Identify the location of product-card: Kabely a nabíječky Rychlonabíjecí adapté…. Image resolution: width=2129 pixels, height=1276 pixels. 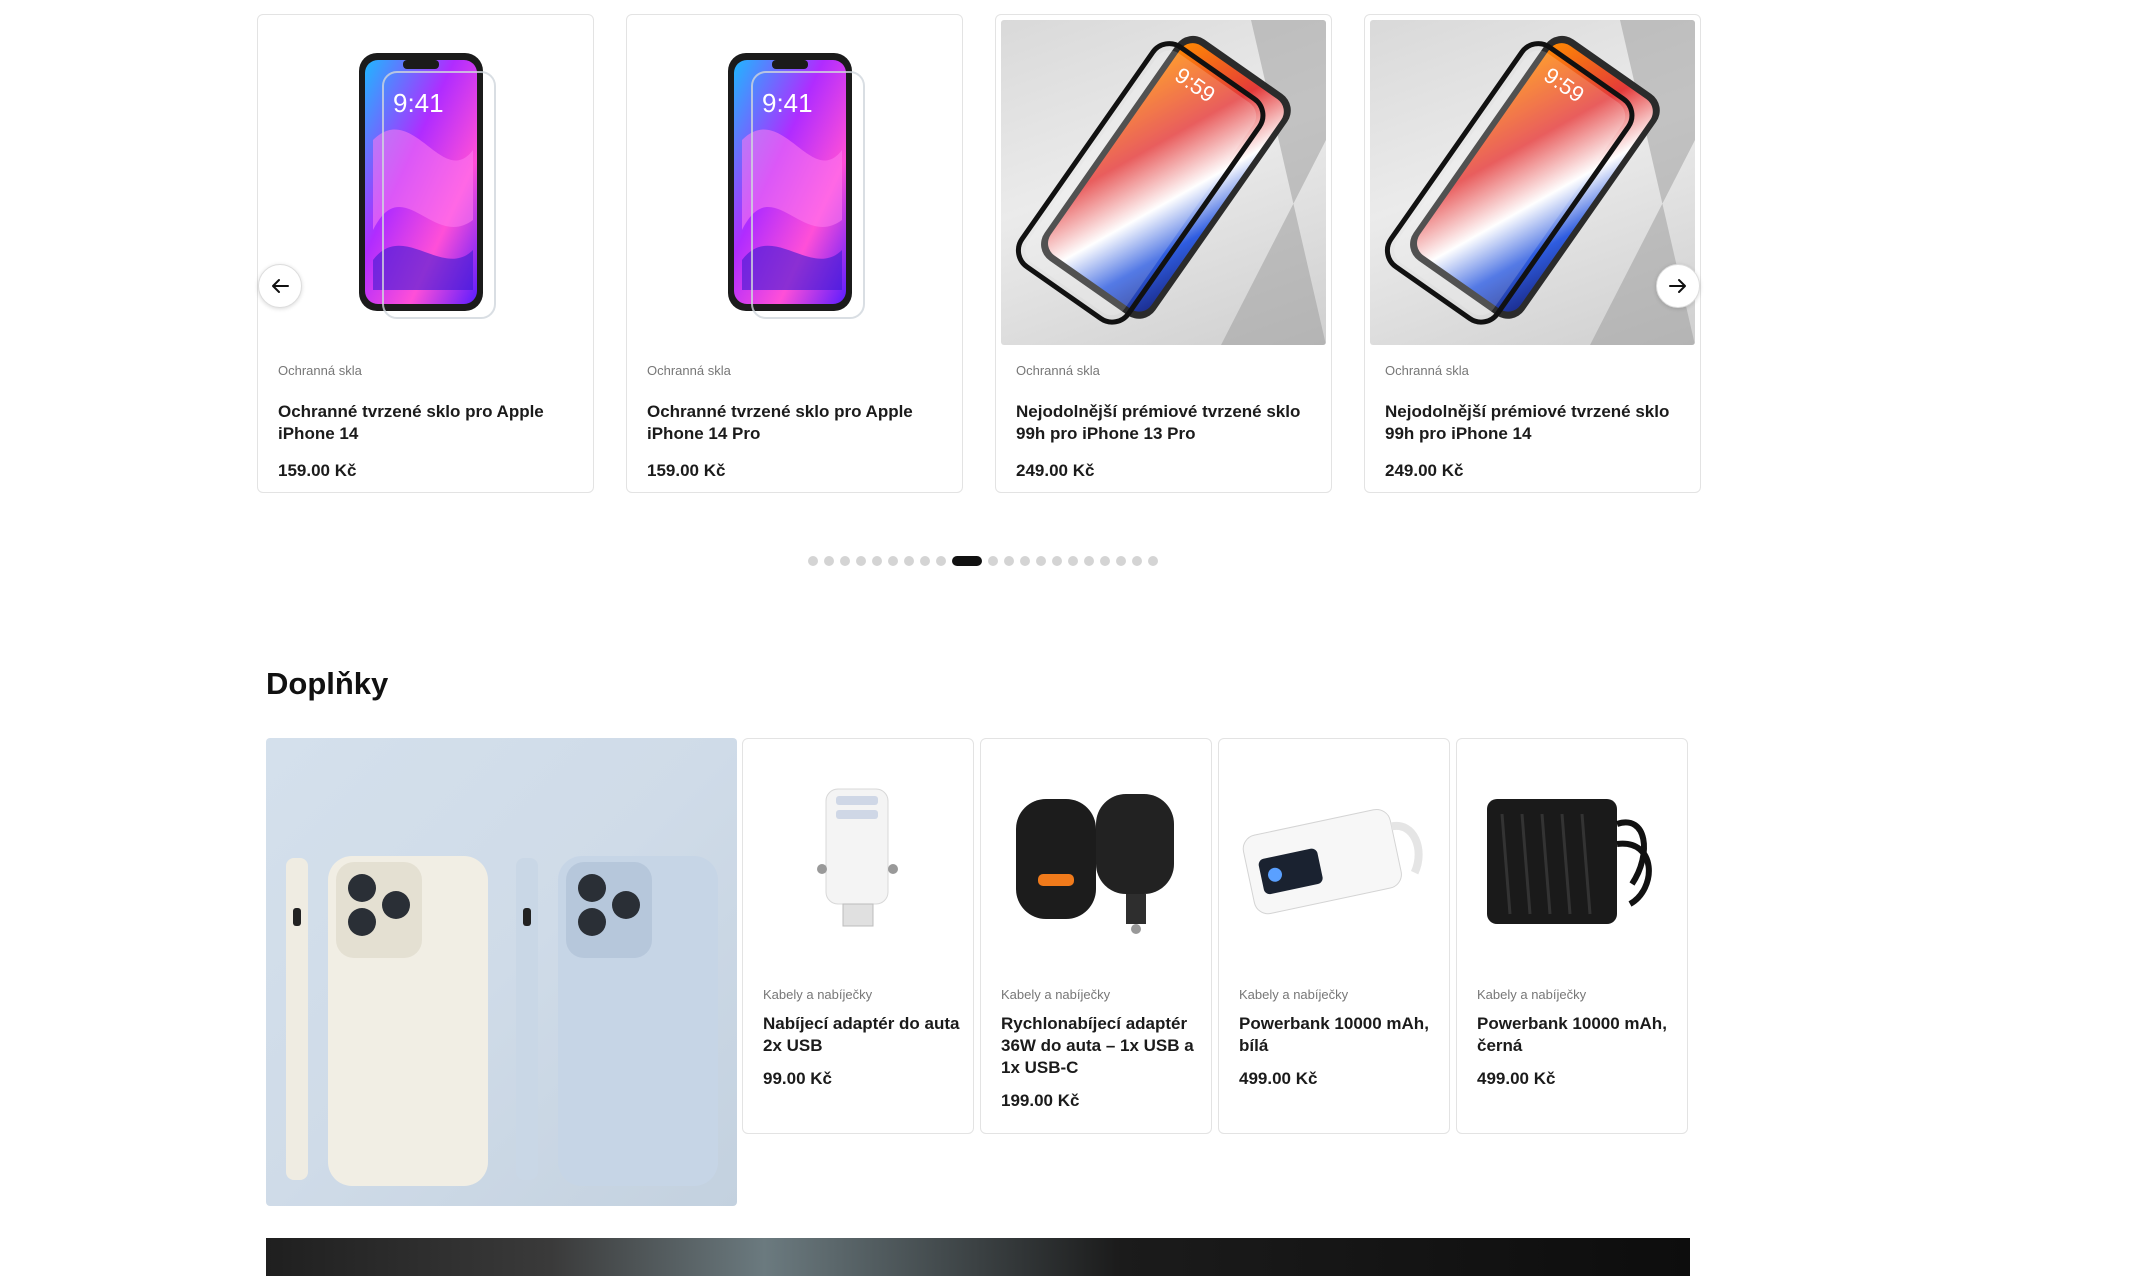
(1096, 936).